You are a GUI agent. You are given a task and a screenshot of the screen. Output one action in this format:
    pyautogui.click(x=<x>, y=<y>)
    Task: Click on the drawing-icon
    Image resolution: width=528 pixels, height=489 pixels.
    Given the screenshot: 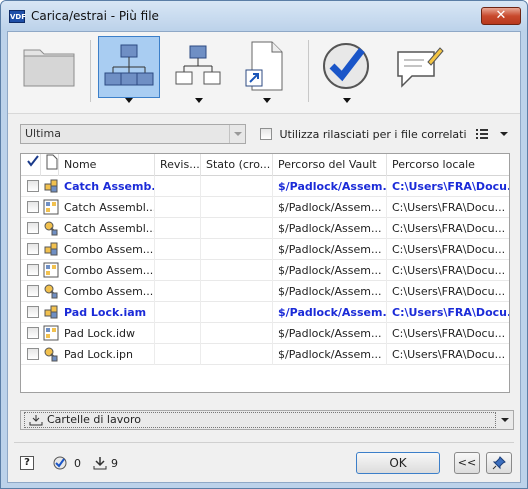 What is the action you would take?
    pyautogui.click(x=51, y=207)
    